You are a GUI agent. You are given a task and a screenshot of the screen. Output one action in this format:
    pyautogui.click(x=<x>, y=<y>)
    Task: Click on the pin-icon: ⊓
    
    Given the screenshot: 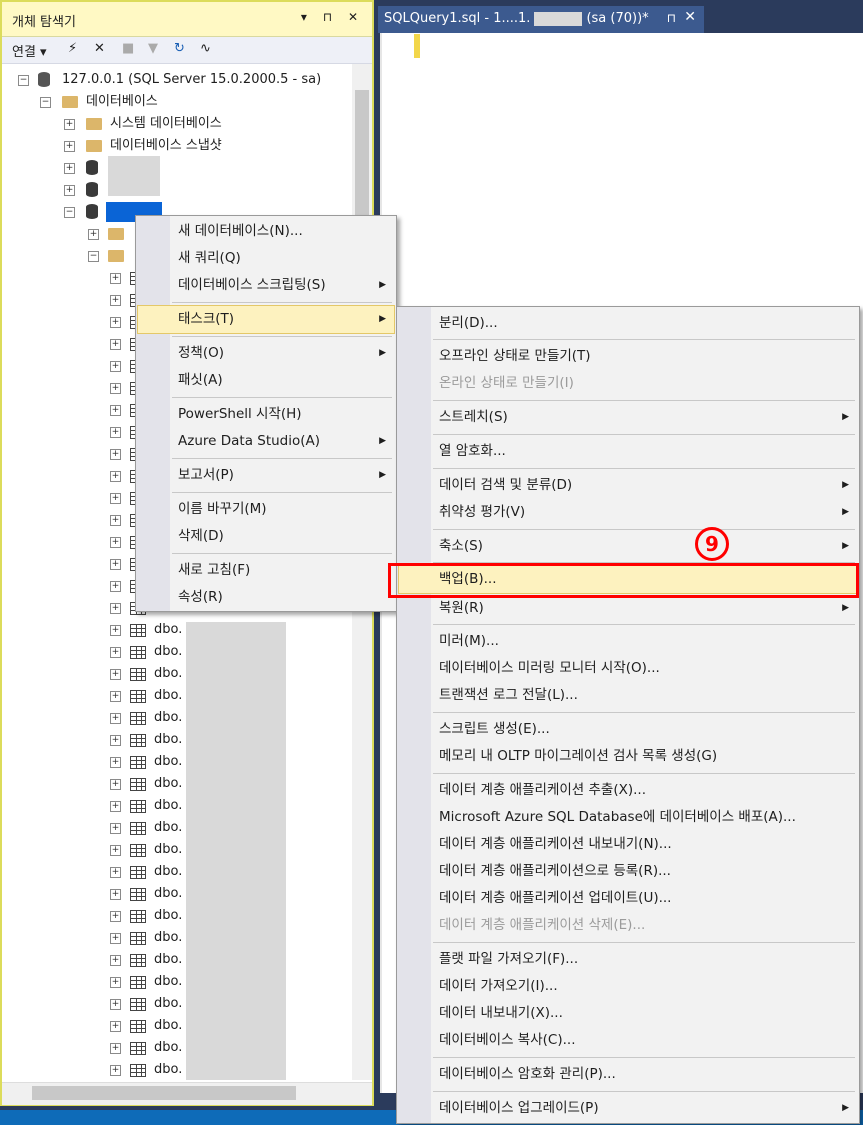 What is the action you would take?
    pyautogui.click(x=671, y=18)
    